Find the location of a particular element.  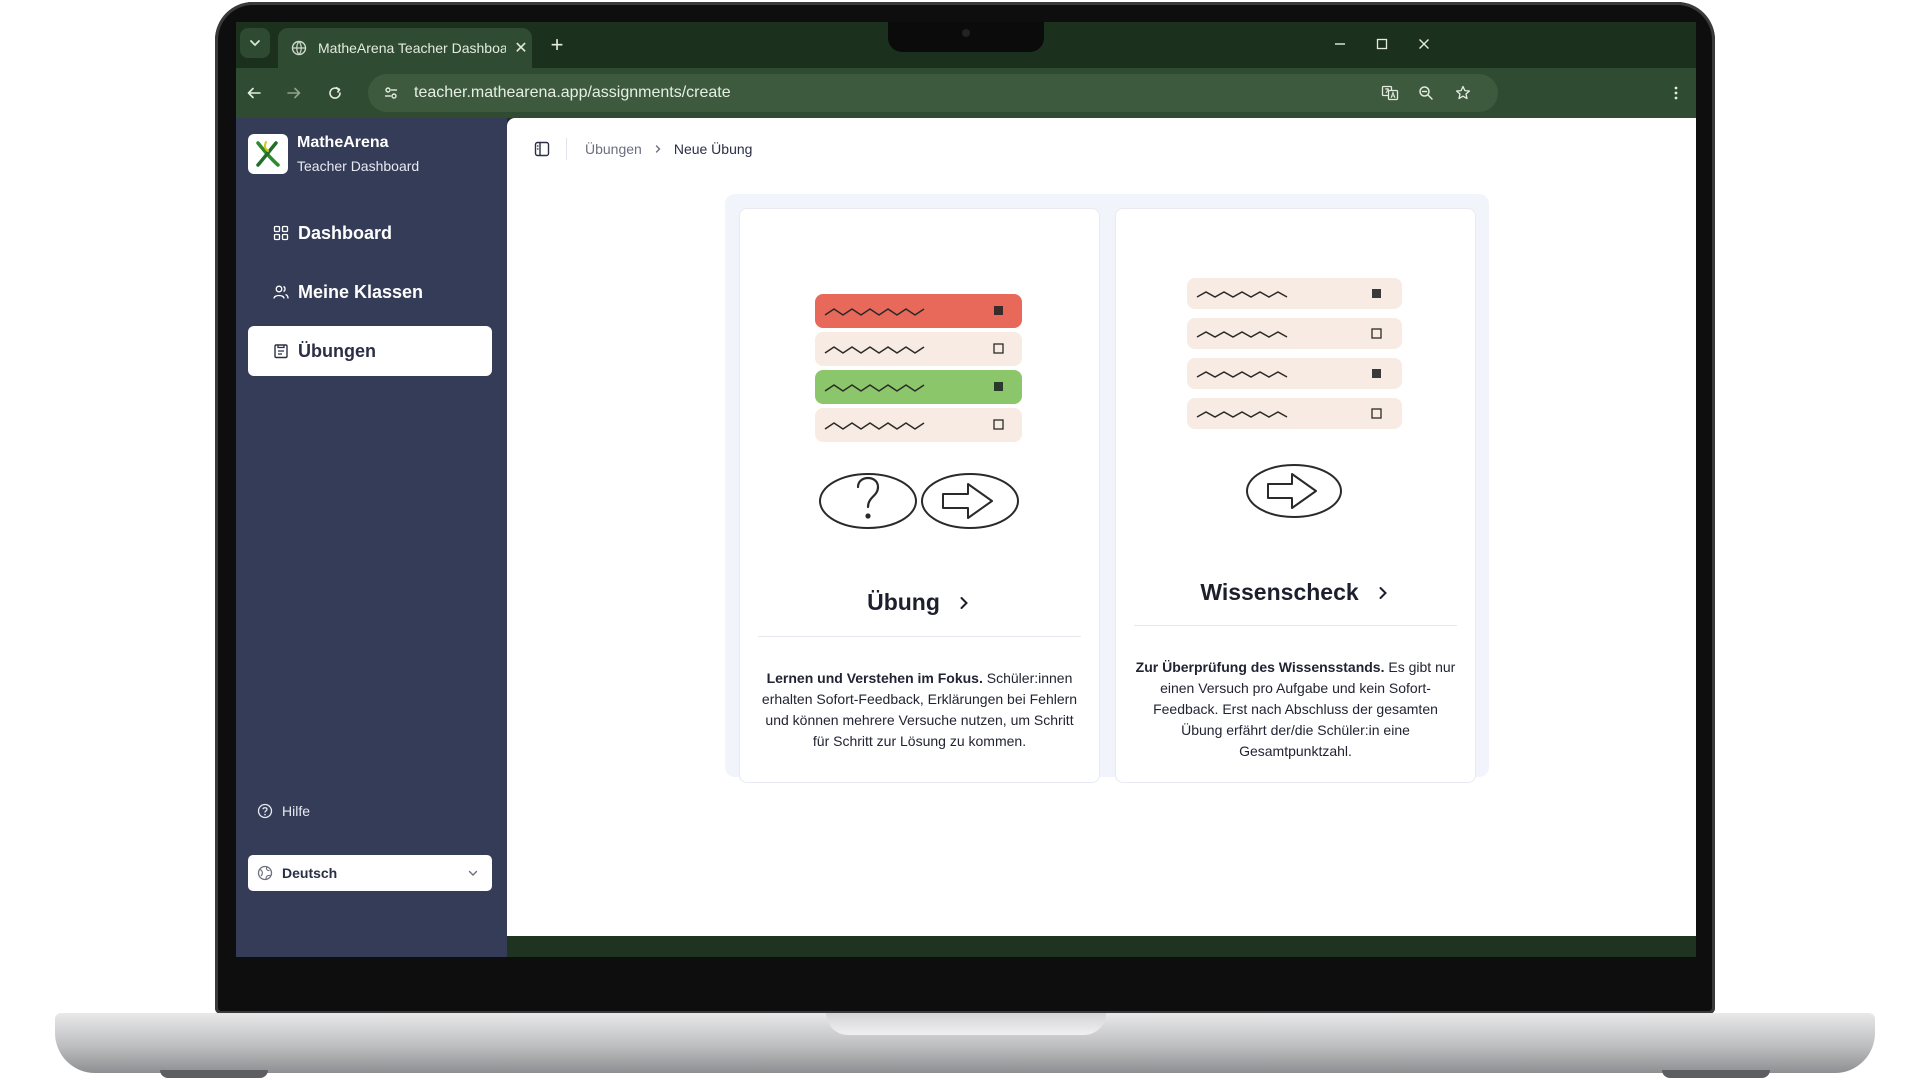

sidebar-item-meine-klassen: Meine Klassen is located at coordinates (370, 292).